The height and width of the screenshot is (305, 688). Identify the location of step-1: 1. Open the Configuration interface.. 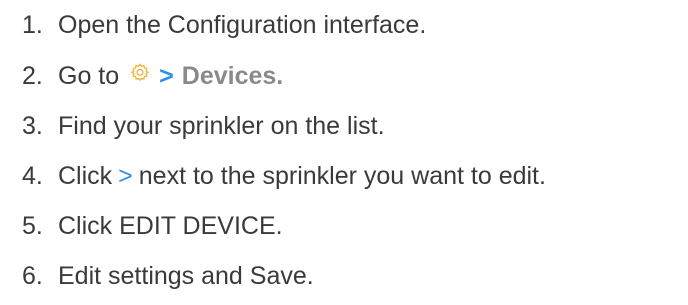
(224, 25).